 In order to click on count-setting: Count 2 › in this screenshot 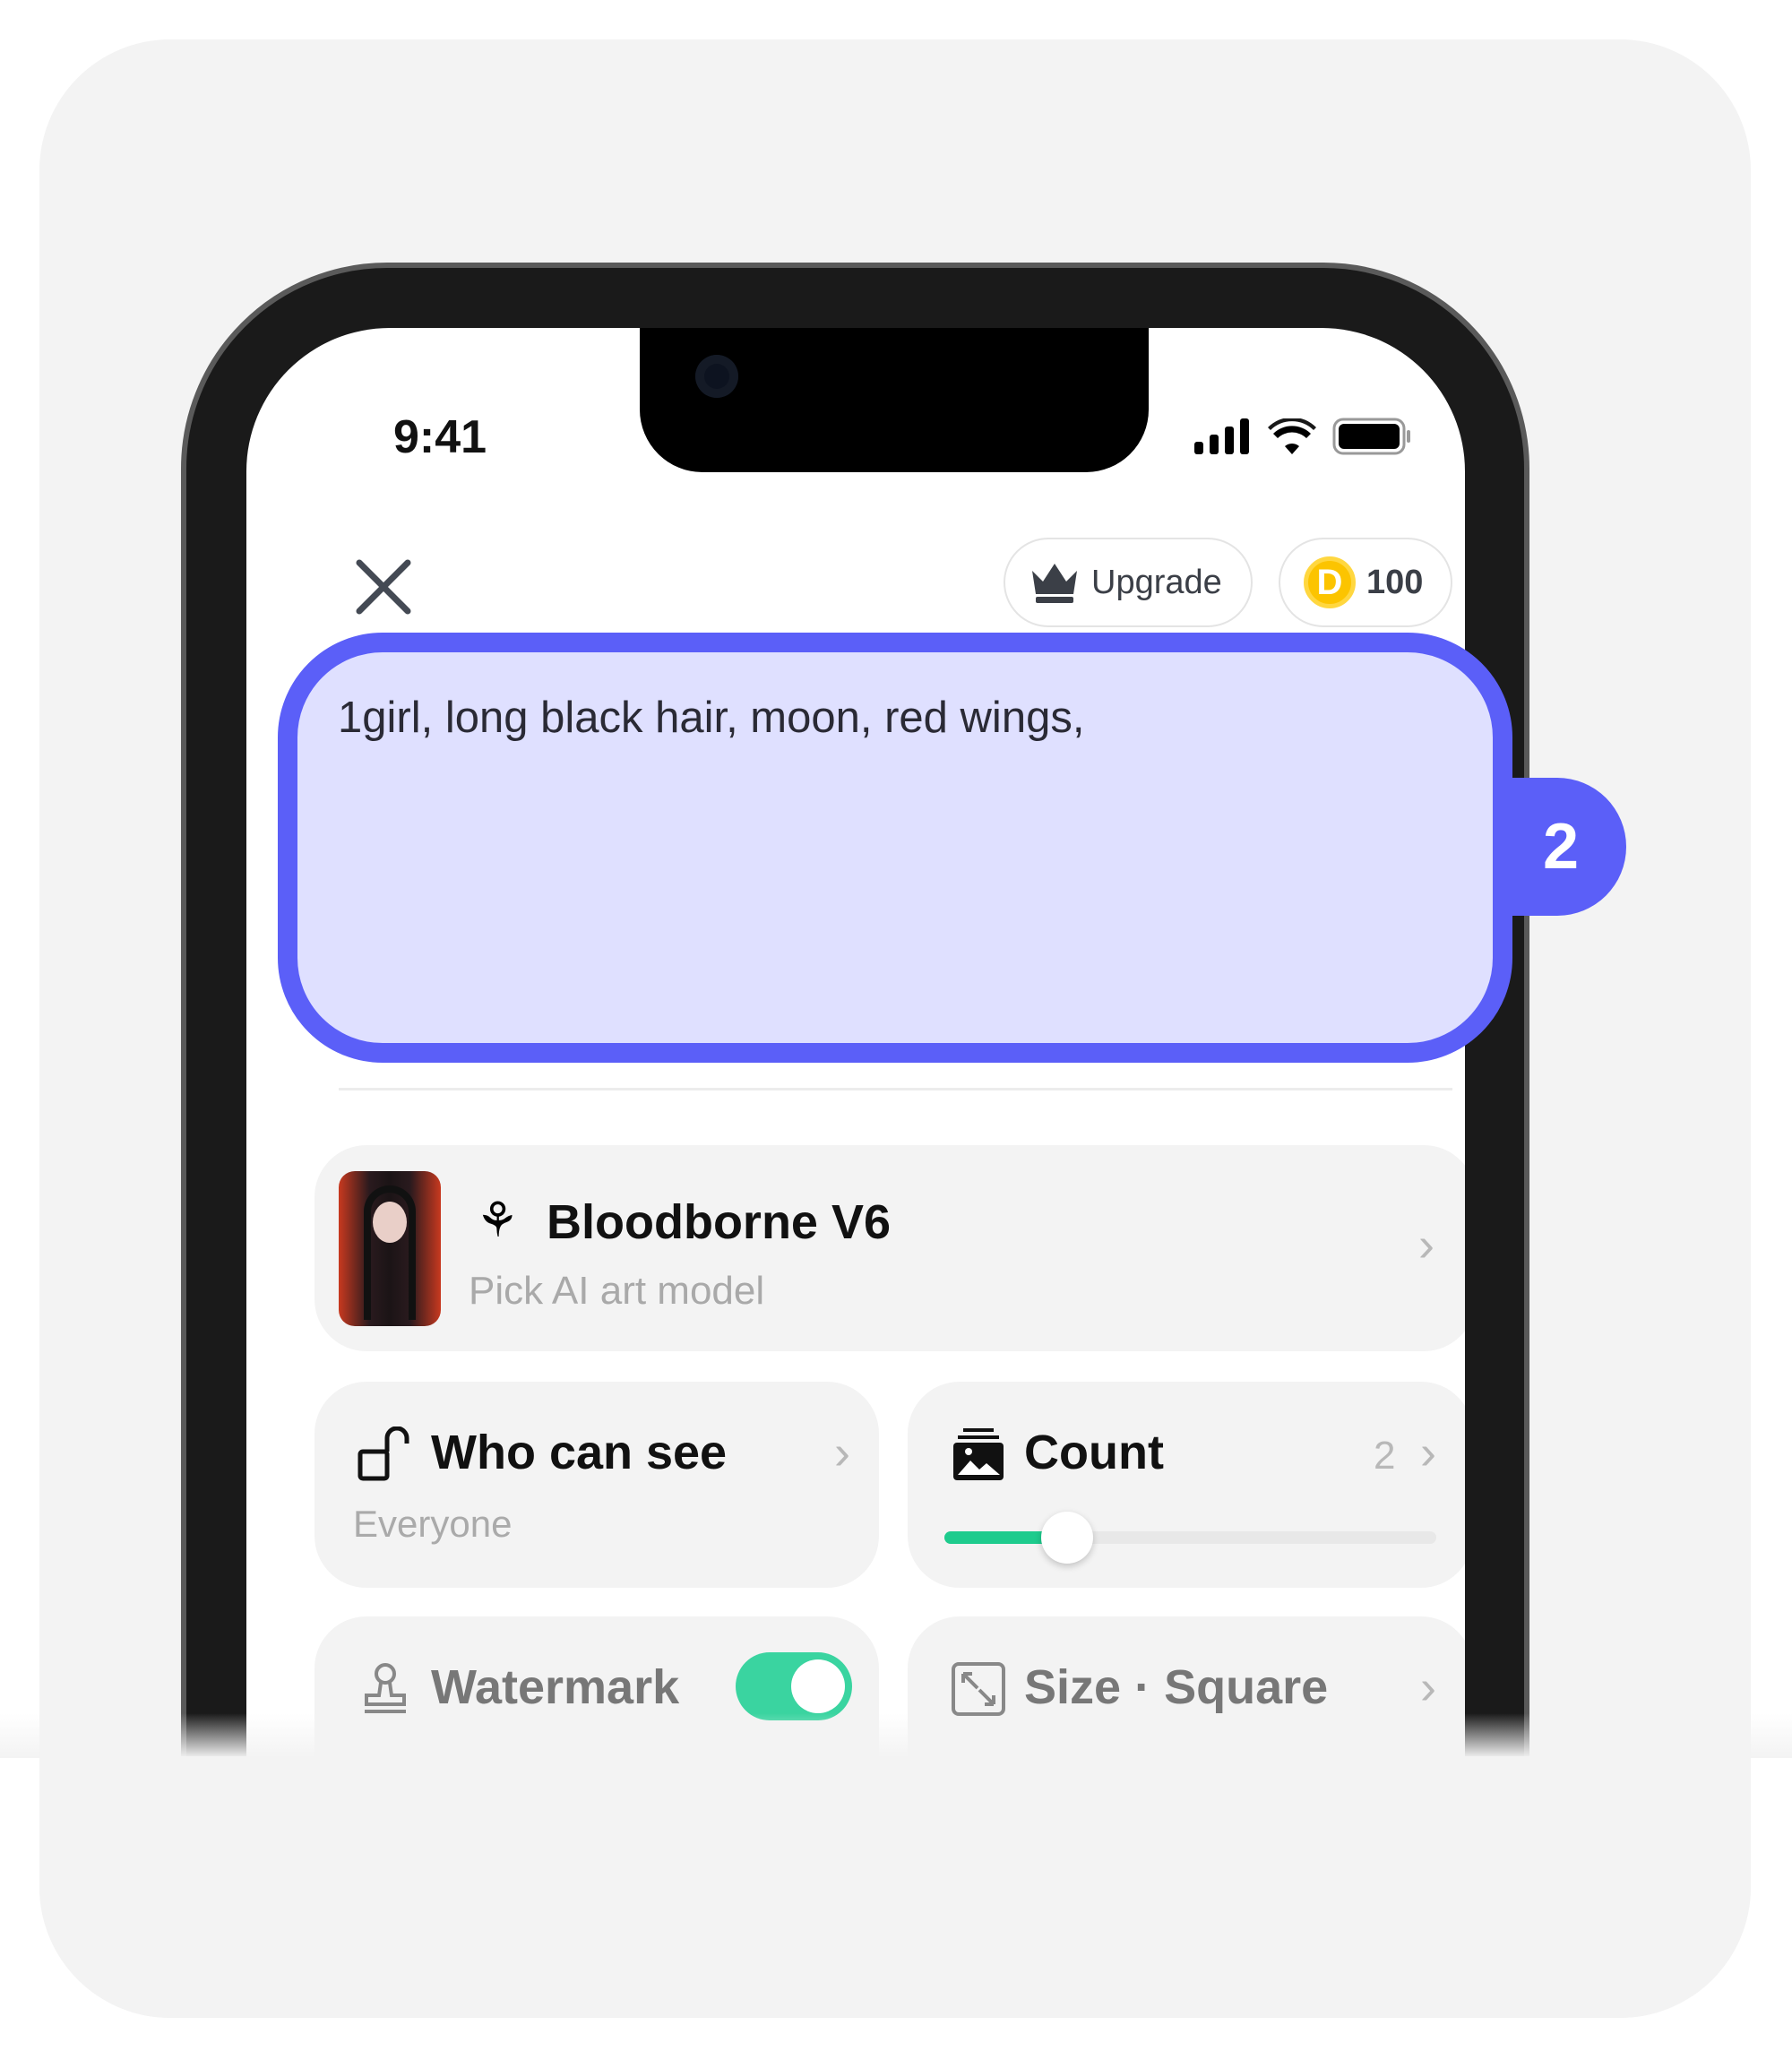, I will do `click(1186, 1485)`.